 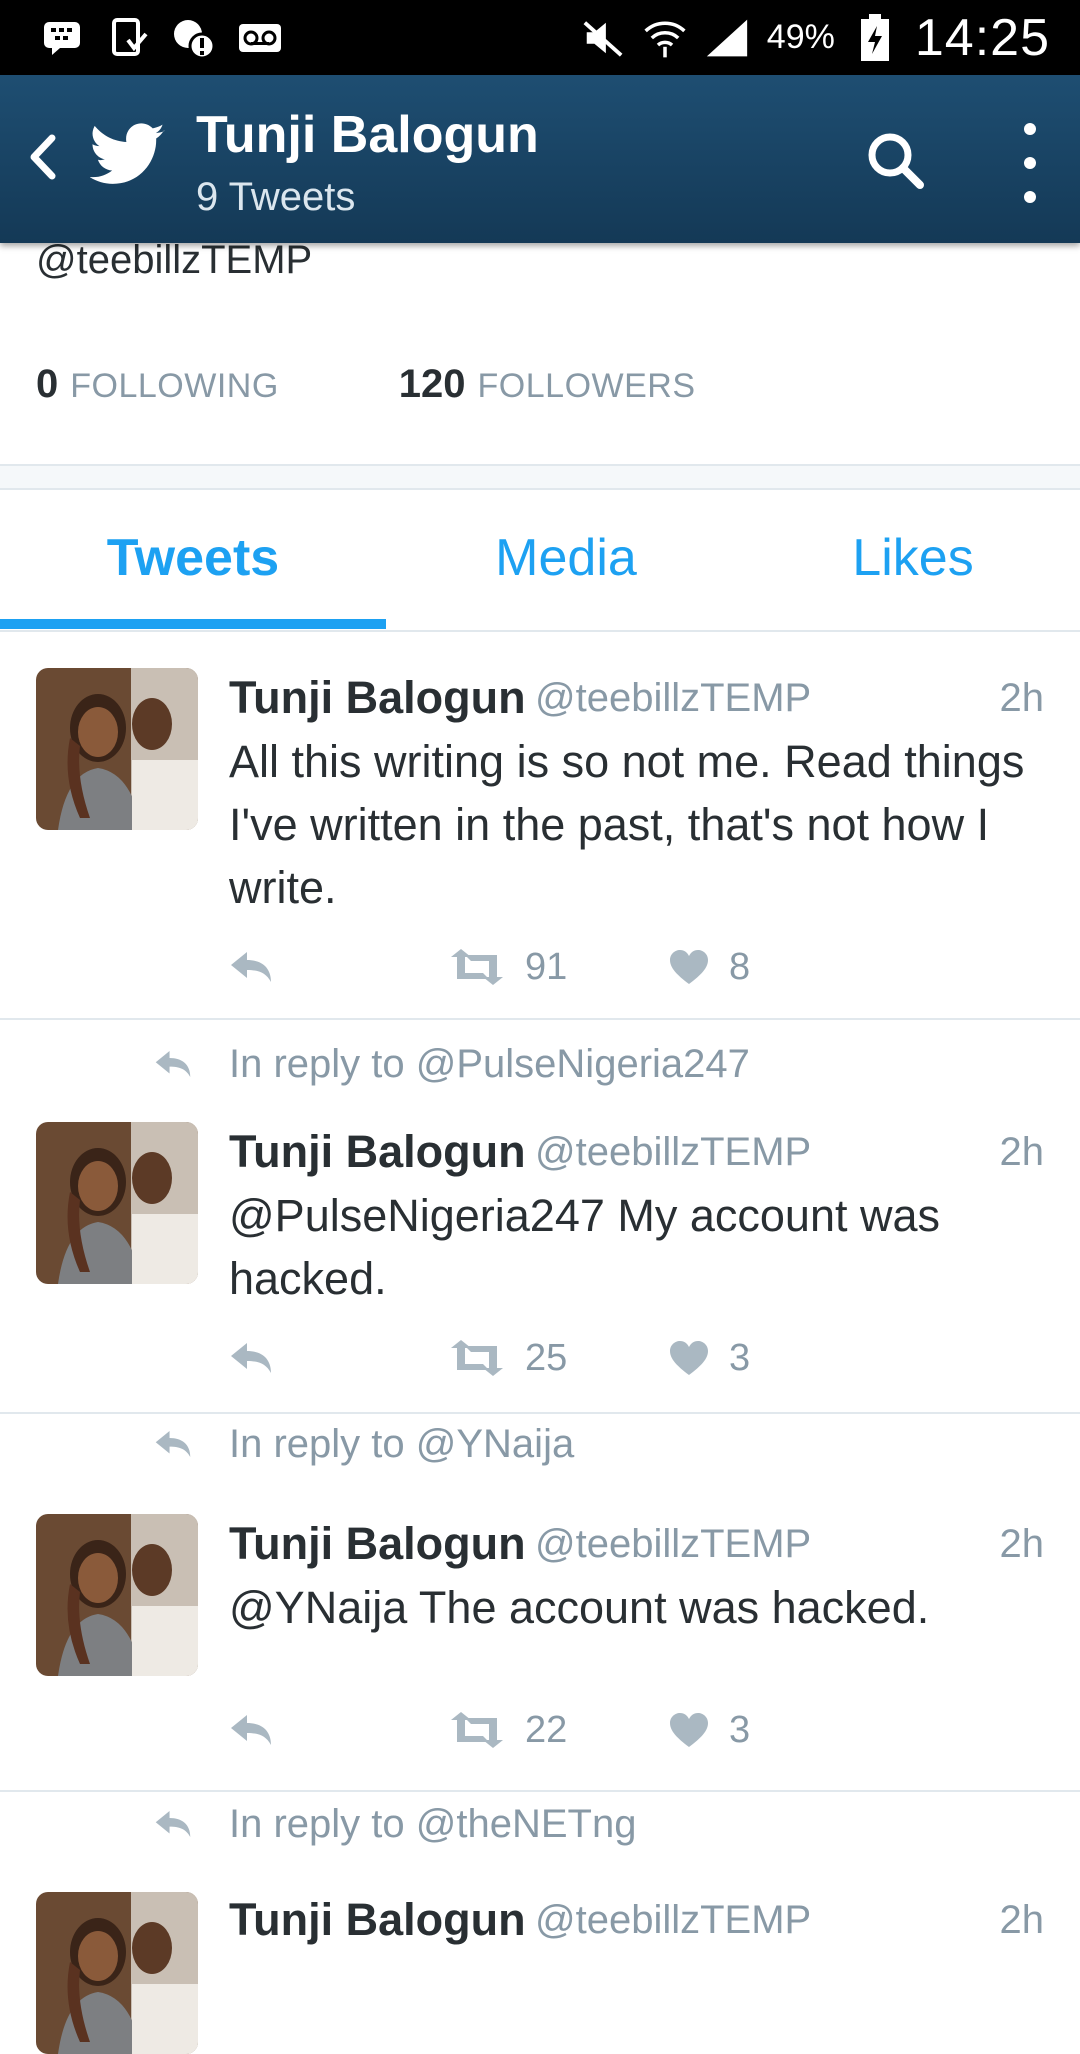 I want to click on retweet-button: 22, so click(x=508, y=1730).